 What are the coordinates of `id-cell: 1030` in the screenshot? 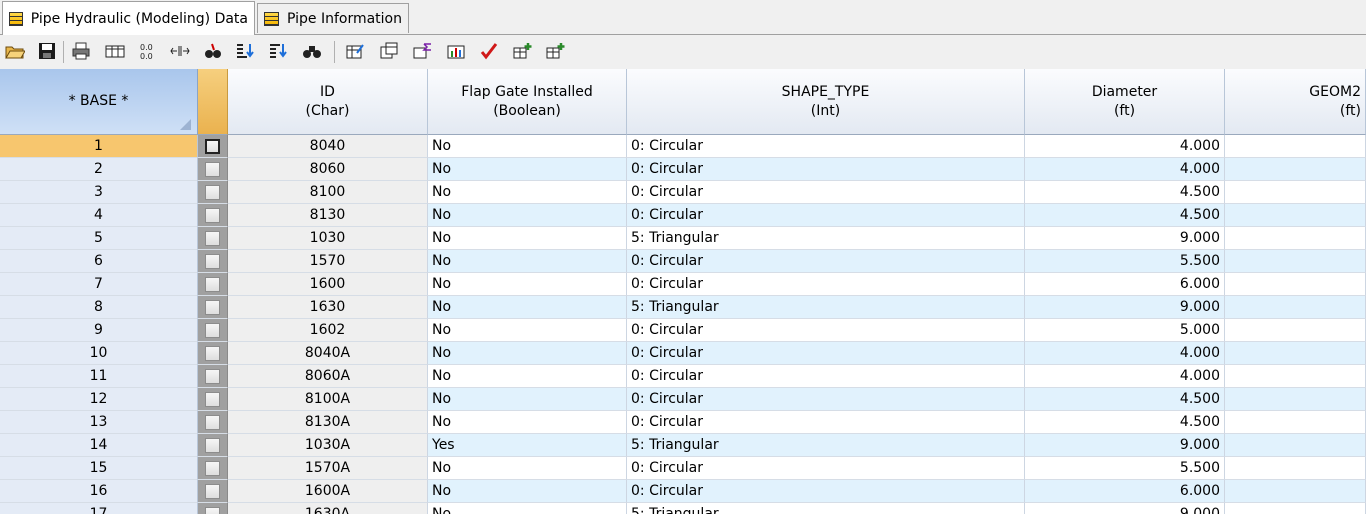 It's located at (328, 238).